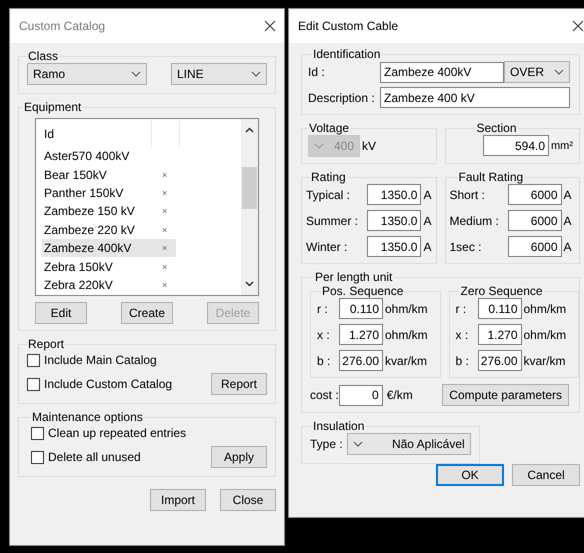  I want to click on field-label: 1sec :, so click(466, 247).